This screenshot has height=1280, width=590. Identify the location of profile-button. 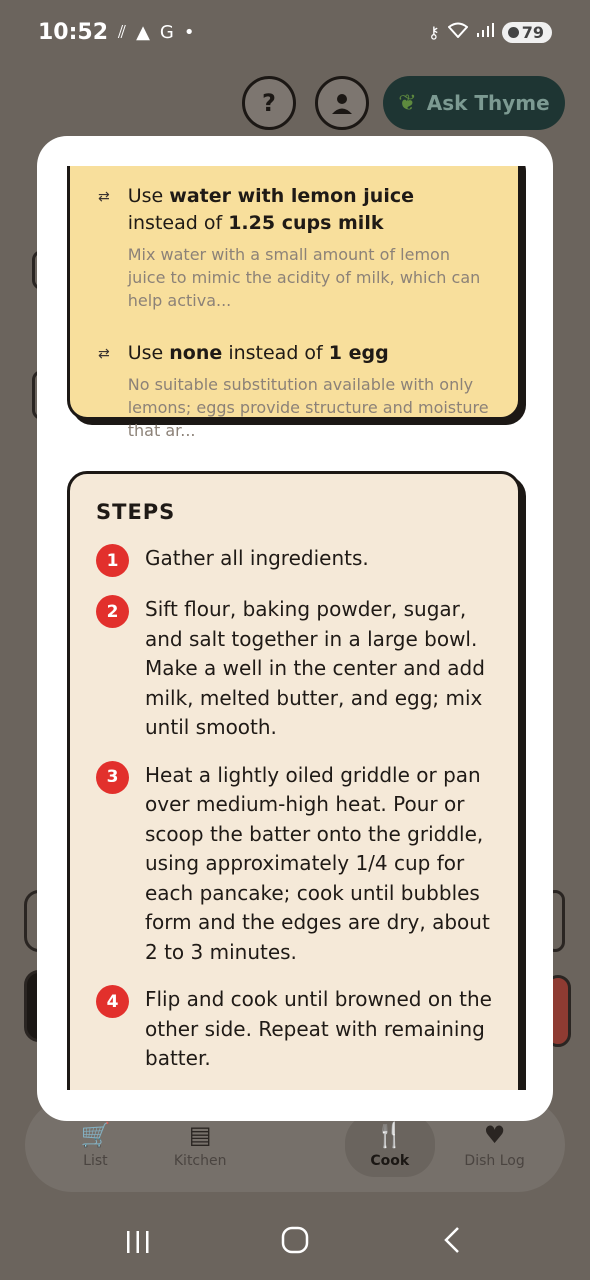
(342, 103).